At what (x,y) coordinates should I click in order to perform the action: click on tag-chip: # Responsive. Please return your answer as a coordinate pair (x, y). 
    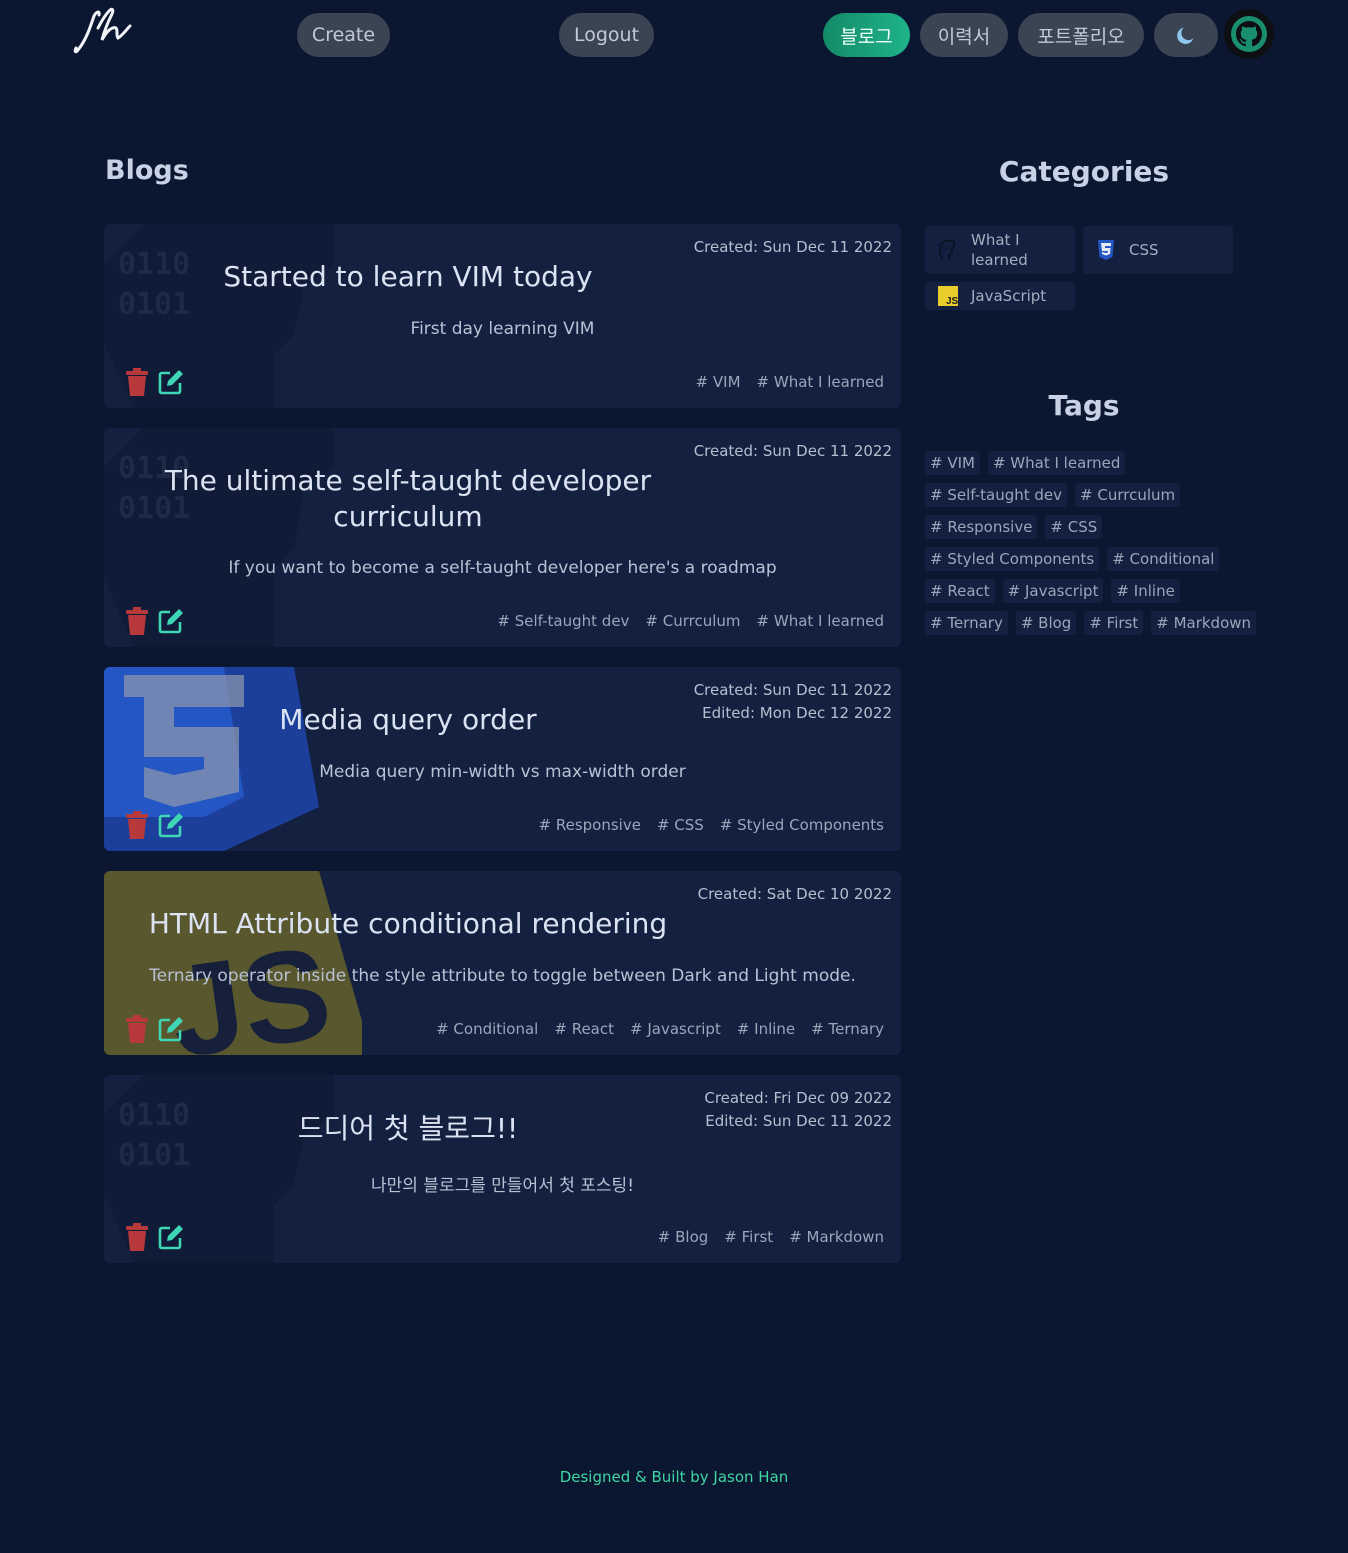
    Looking at the image, I should click on (981, 527).